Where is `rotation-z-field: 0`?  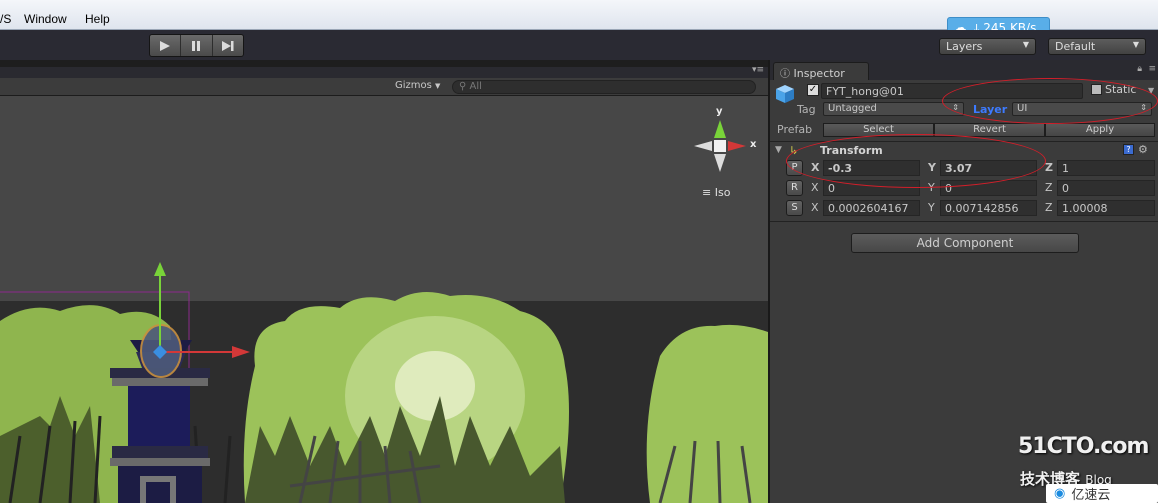 rotation-z-field: 0 is located at coordinates (1106, 188).